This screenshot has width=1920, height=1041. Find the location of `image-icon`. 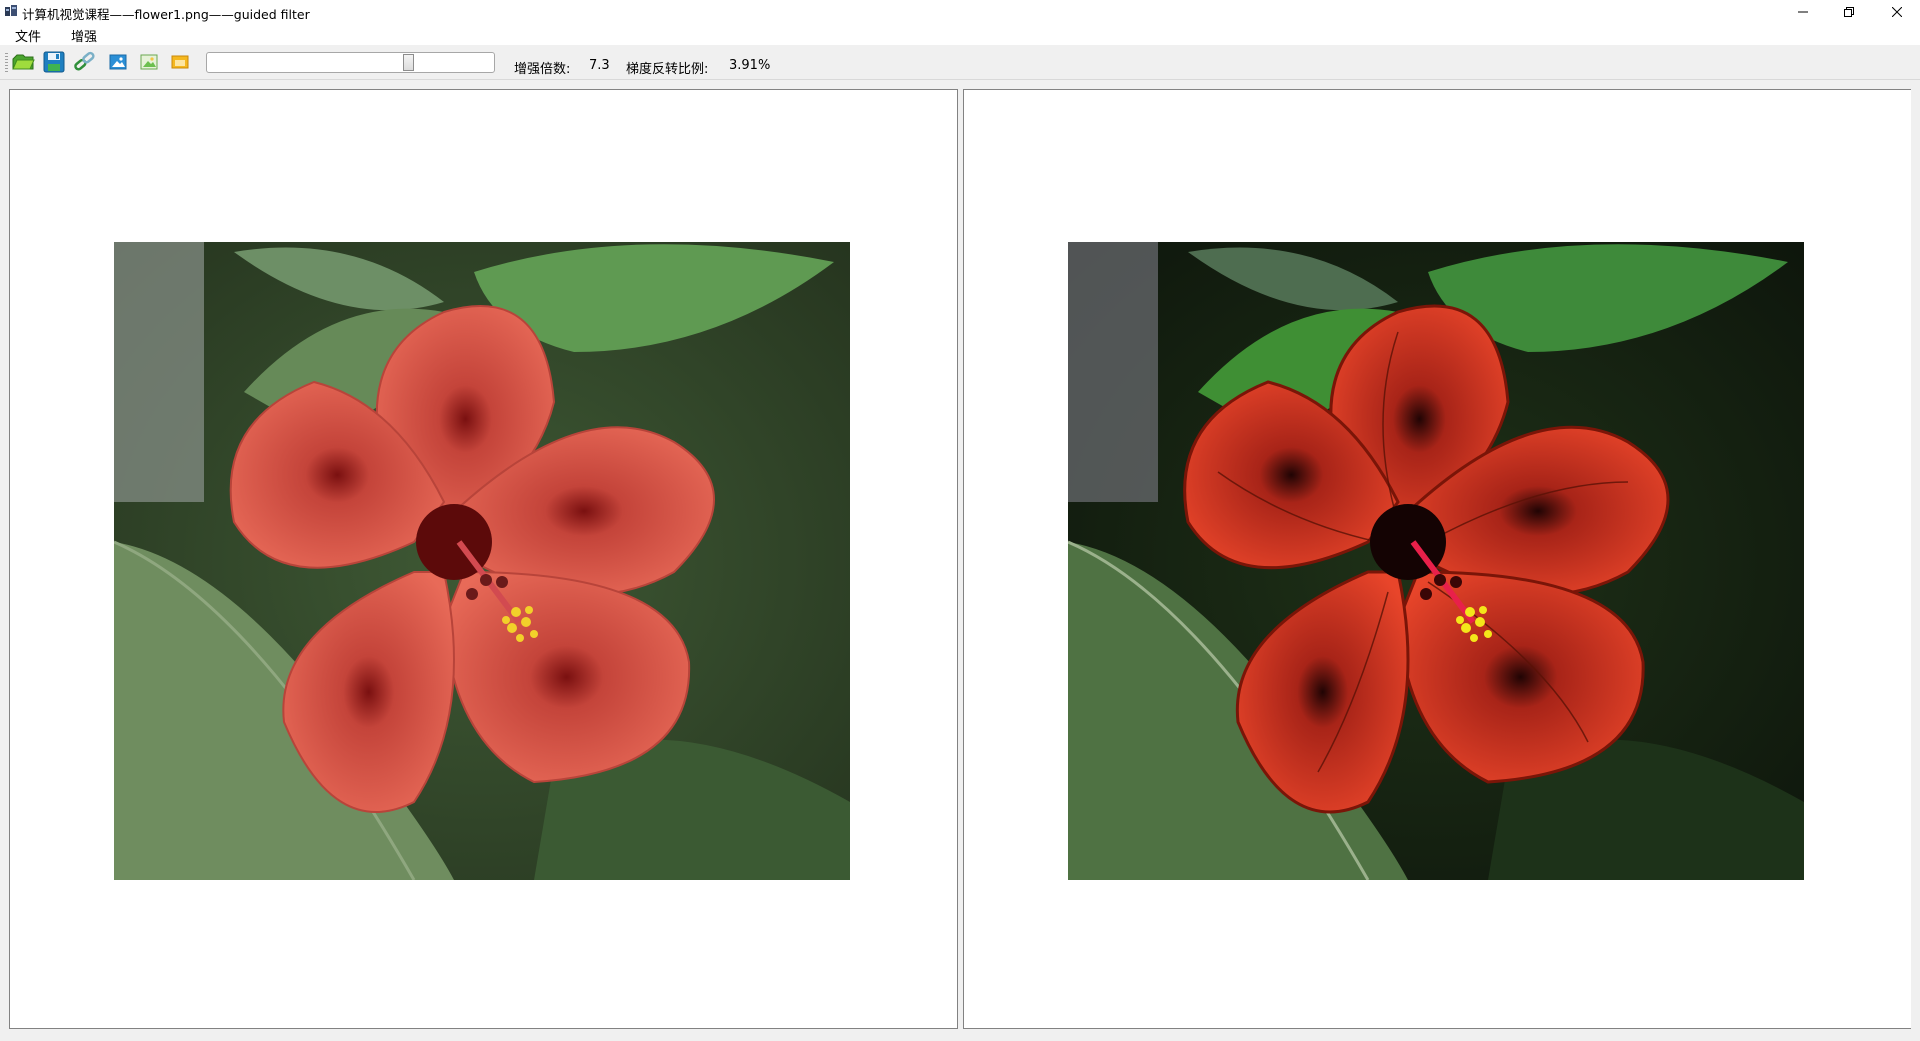

image-icon is located at coordinates (118, 62).